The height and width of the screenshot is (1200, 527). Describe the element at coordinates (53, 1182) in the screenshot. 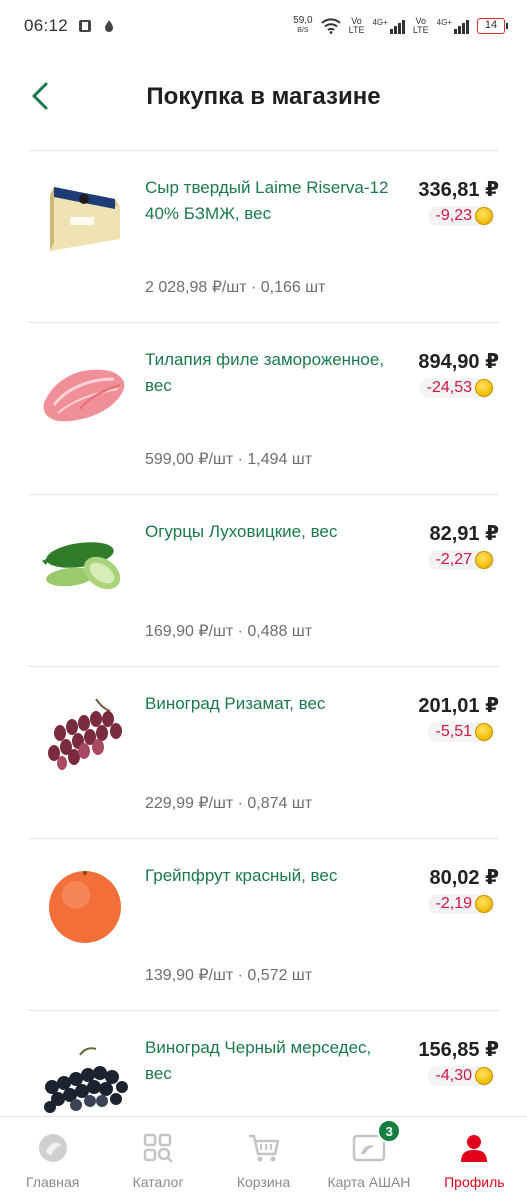

I see `nav-home-label: Главная` at that location.